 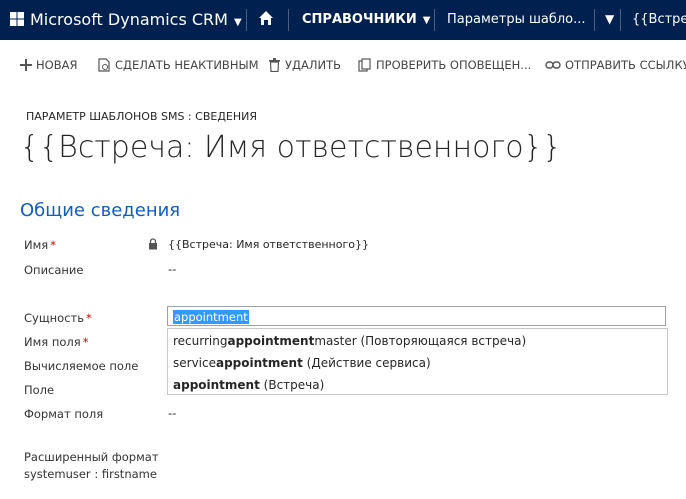 What do you see at coordinates (90, 474) in the screenshot?
I see `extended-format-value: systemuser : firstname` at bounding box center [90, 474].